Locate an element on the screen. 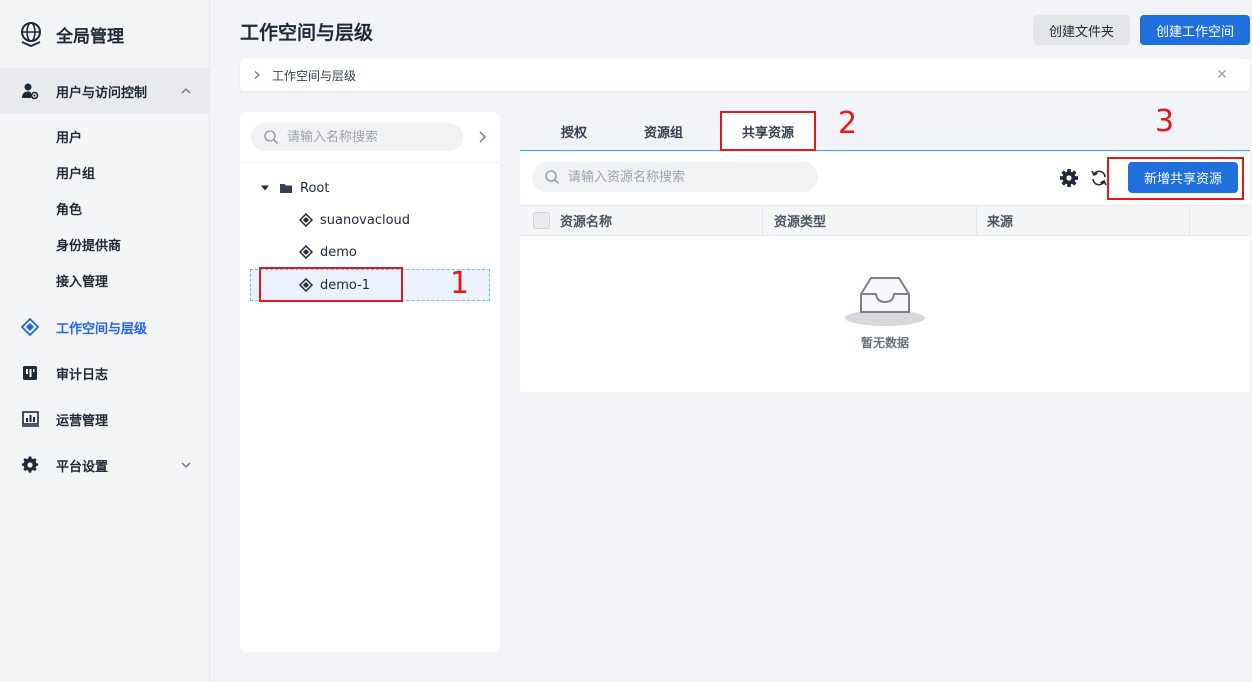  tree-node-workspace: suanovacloud is located at coordinates (354, 220).